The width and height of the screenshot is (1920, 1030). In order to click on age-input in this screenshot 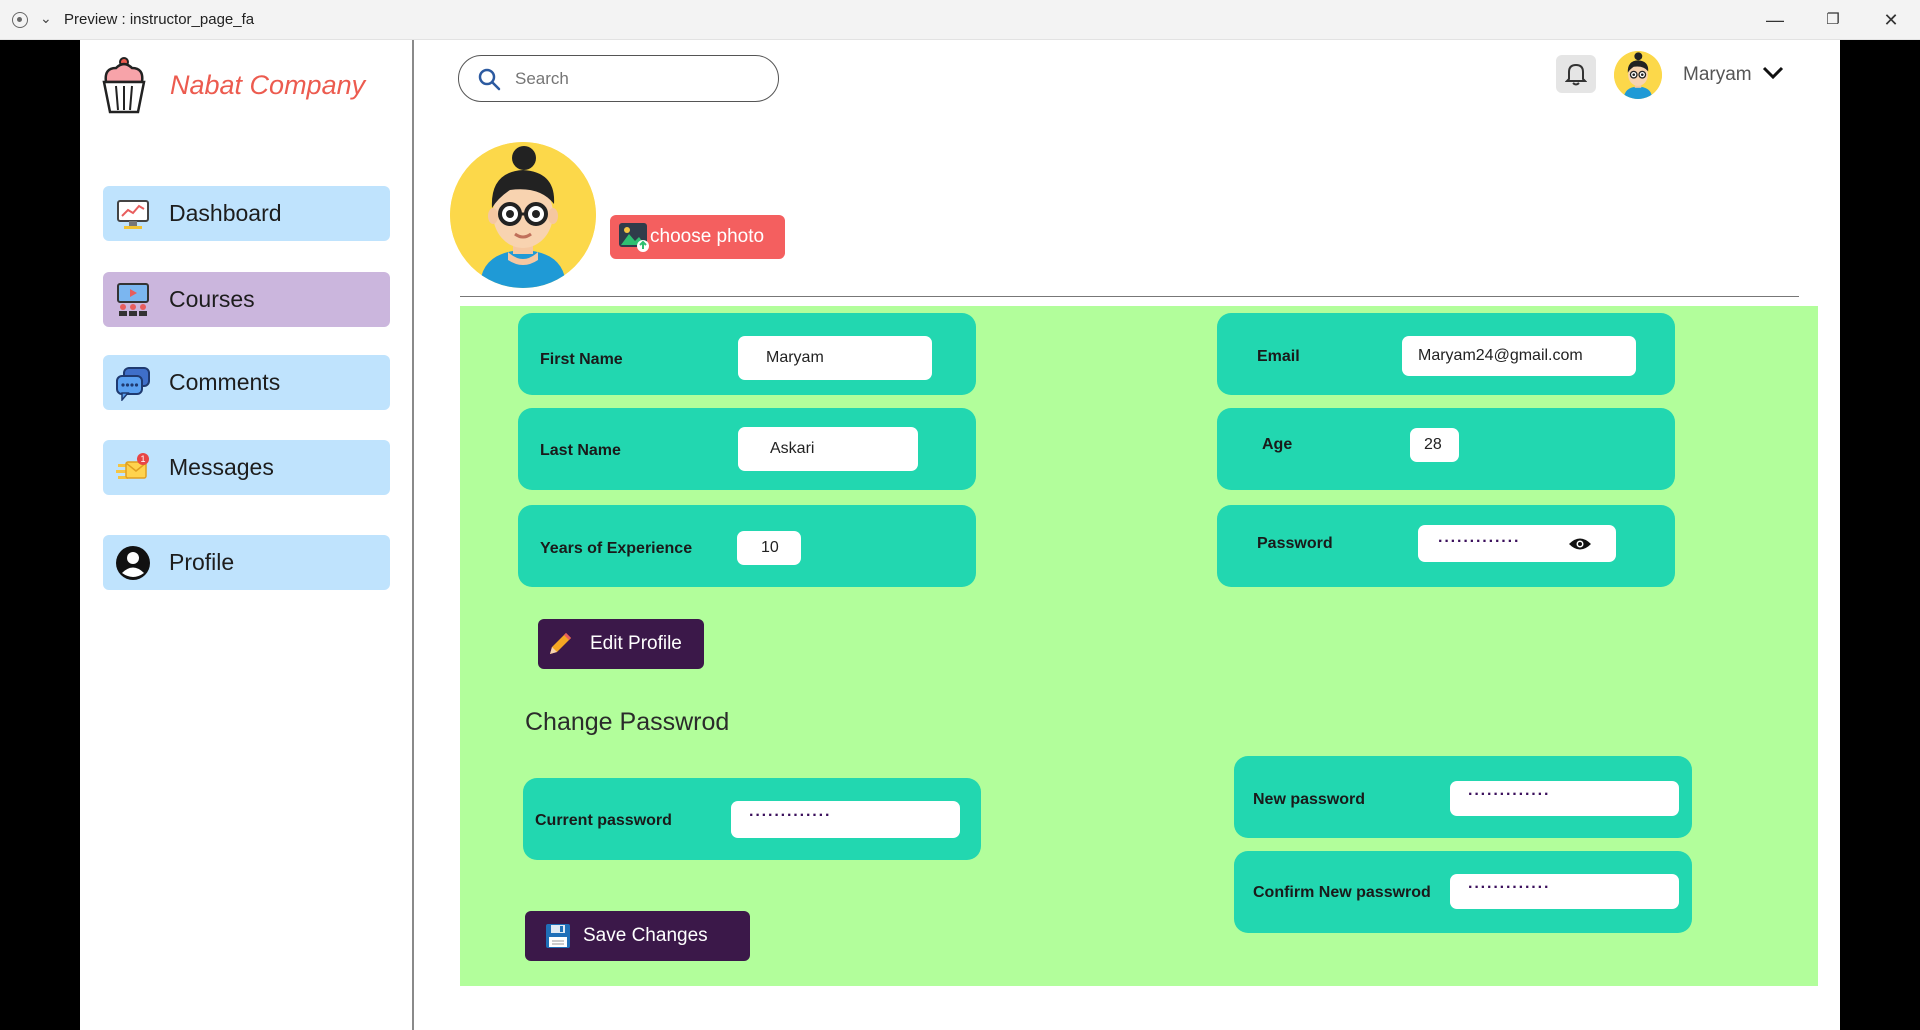, I will do `click(1434, 445)`.